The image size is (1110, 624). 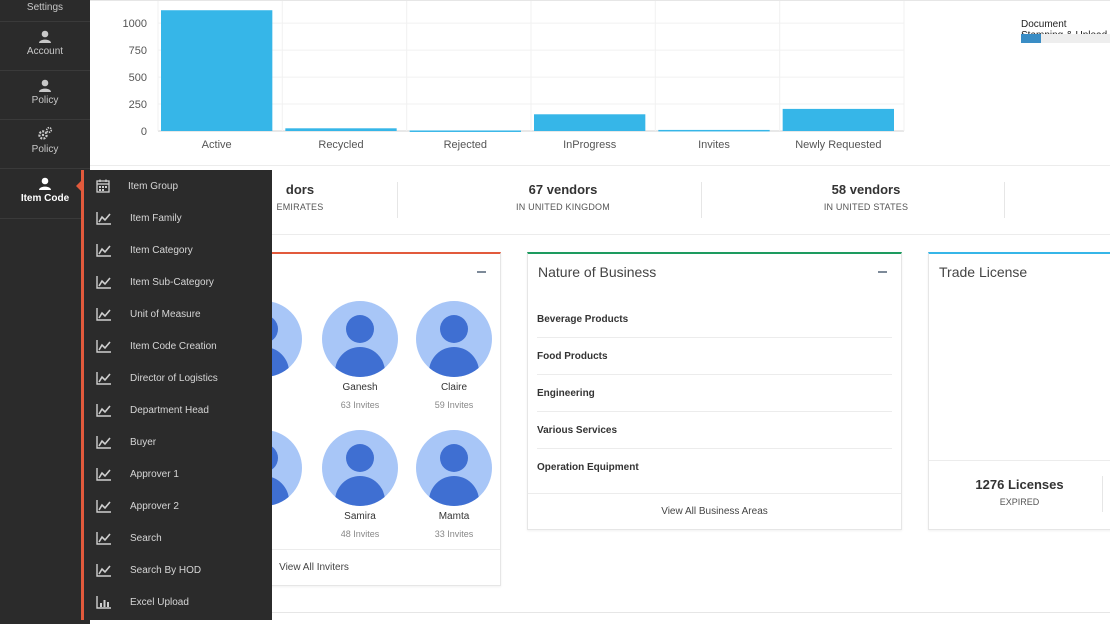 What do you see at coordinates (45, 133) in the screenshot?
I see `gears-icon` at bounding box center [45, 133].